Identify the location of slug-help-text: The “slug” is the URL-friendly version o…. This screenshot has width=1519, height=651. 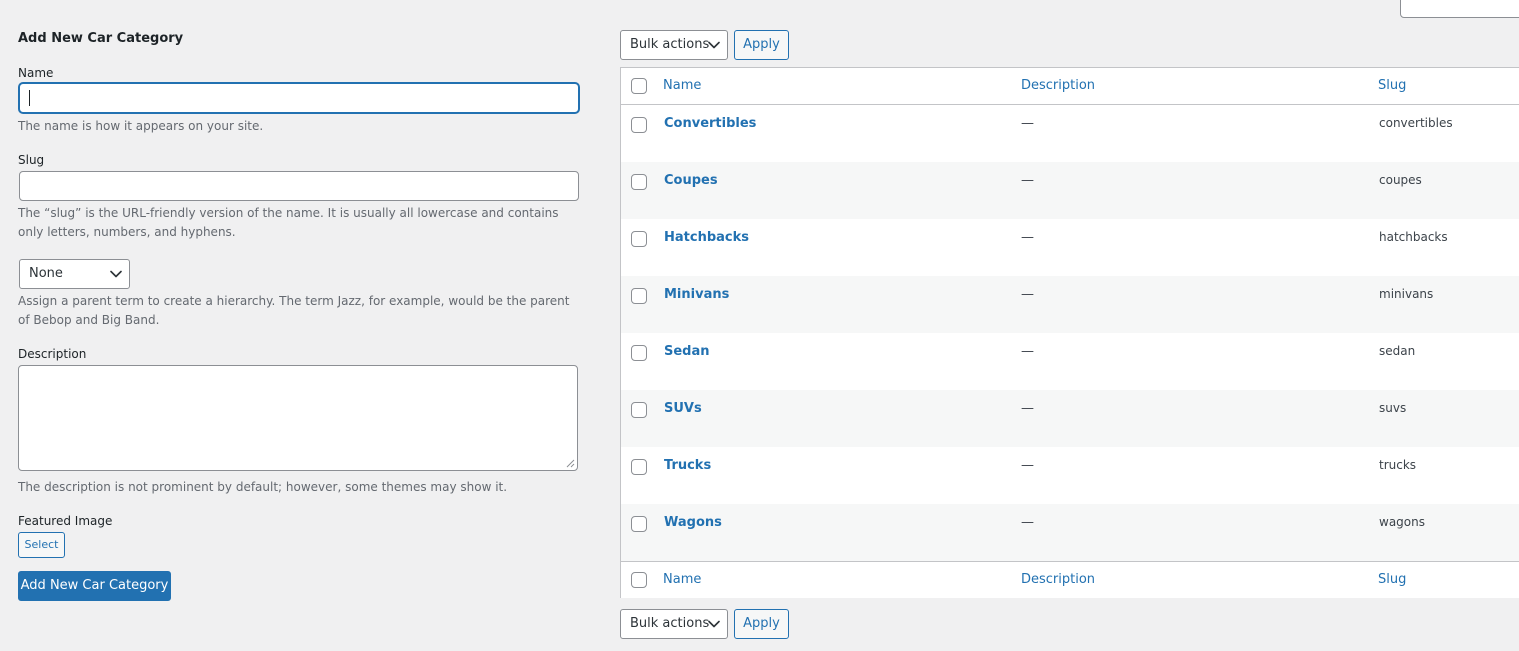
(288, 222).